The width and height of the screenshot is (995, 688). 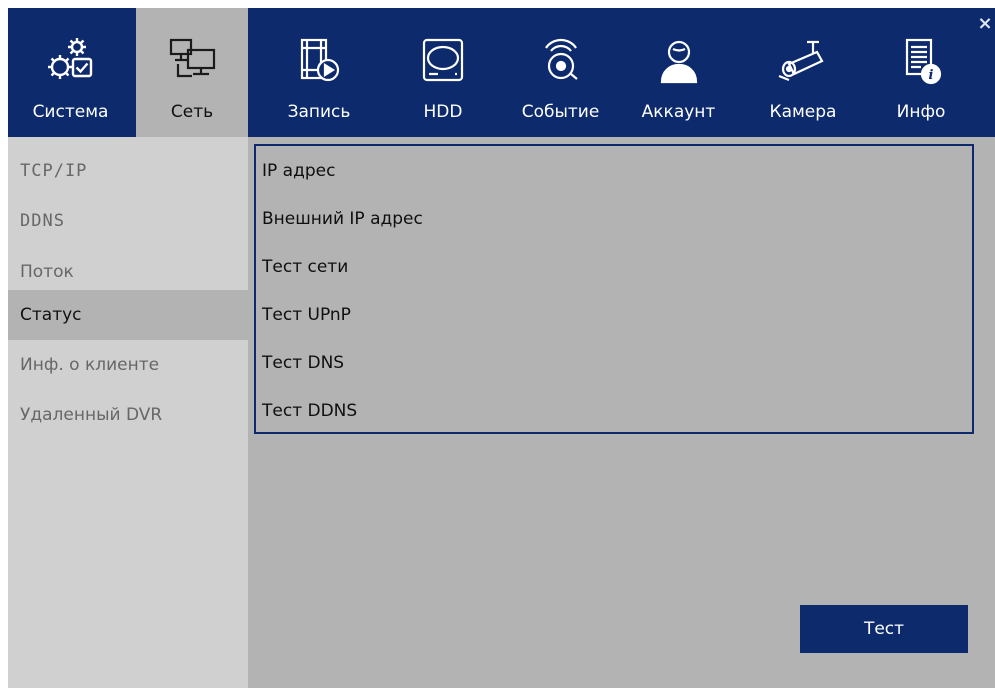 What do you see at coordinates (128, 415) in the screenshot?
I see `sidebar-item-remote-dvr: Удаленный DVR` at bounding box center [128, 415].